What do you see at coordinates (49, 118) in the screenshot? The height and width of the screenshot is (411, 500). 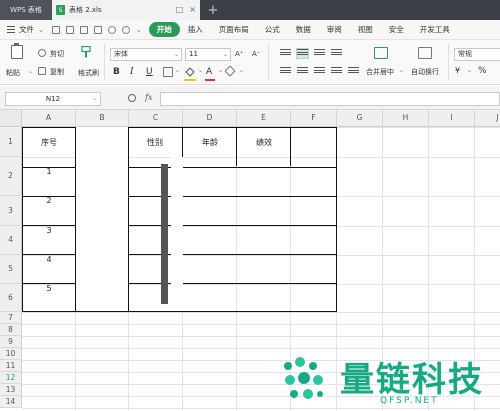 I see `column-header: A` at bounding box center [49, 118].